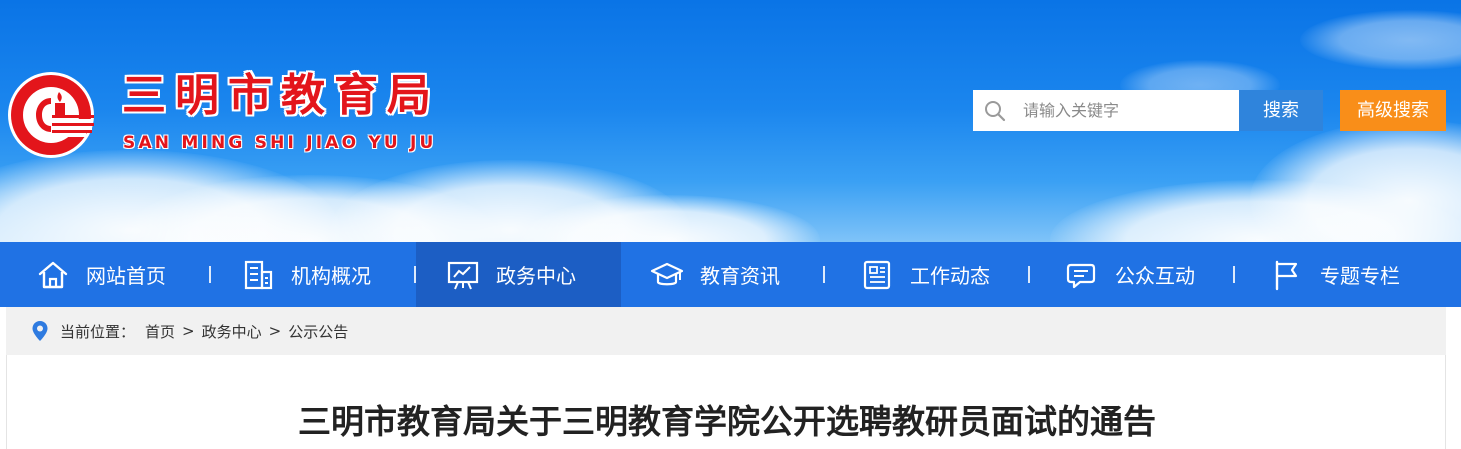  I want to click on nav-item-about: 机构概况, so click(306, 274).